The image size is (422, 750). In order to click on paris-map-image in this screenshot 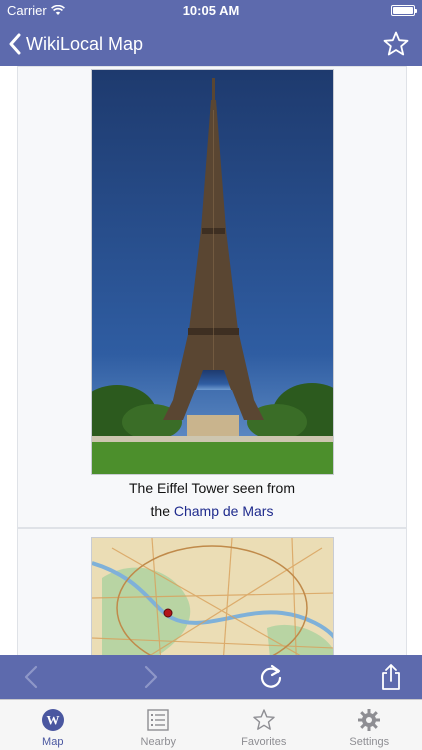, I will do `click(212, 596)`.